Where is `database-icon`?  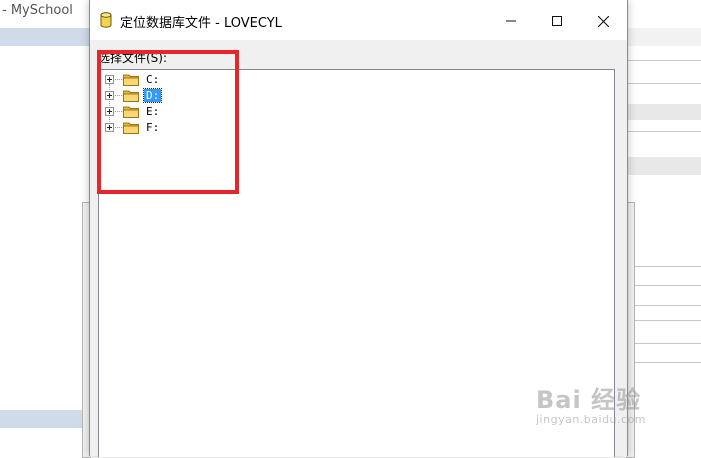
database-icon is located at coordinates (106, 21).